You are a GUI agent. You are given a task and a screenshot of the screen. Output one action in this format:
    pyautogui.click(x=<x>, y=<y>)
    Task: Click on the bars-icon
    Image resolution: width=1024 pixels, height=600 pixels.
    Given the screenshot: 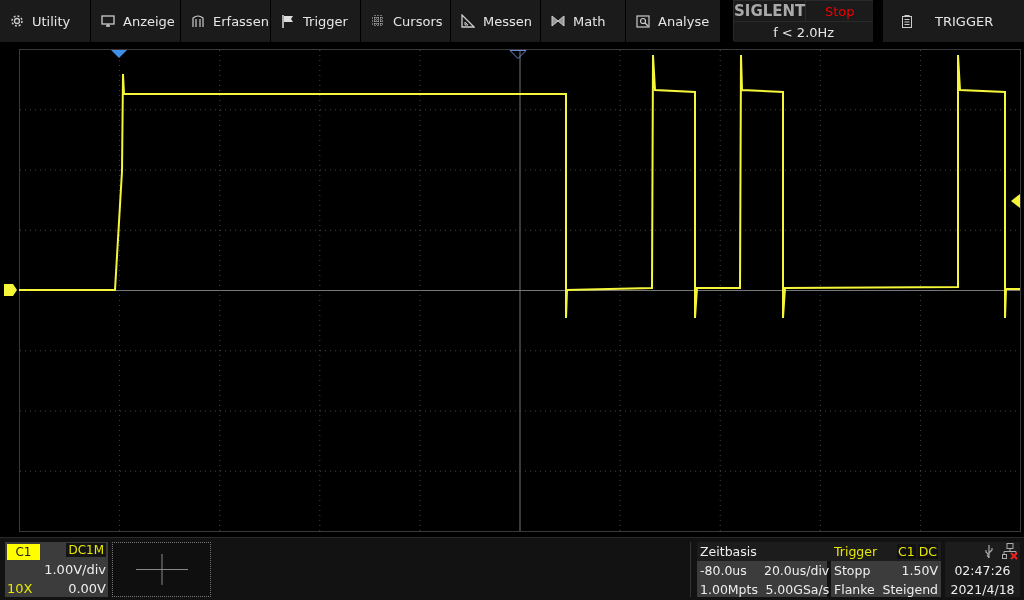 What is the action you would take?
    pyautogui.click(x=198, y=21)
    